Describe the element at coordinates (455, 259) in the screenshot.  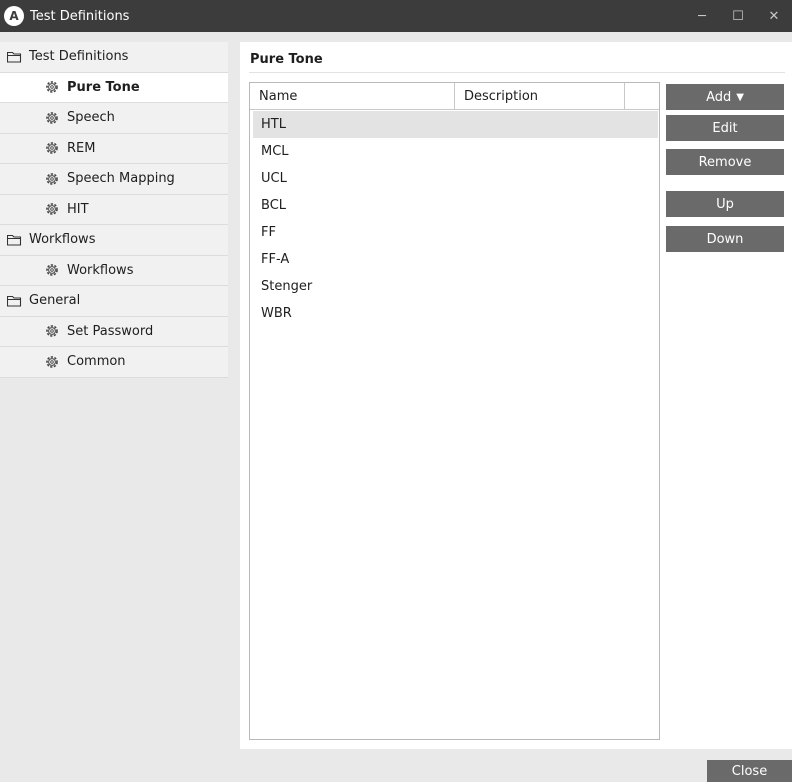
I see `list-row: FF-A` at that location.